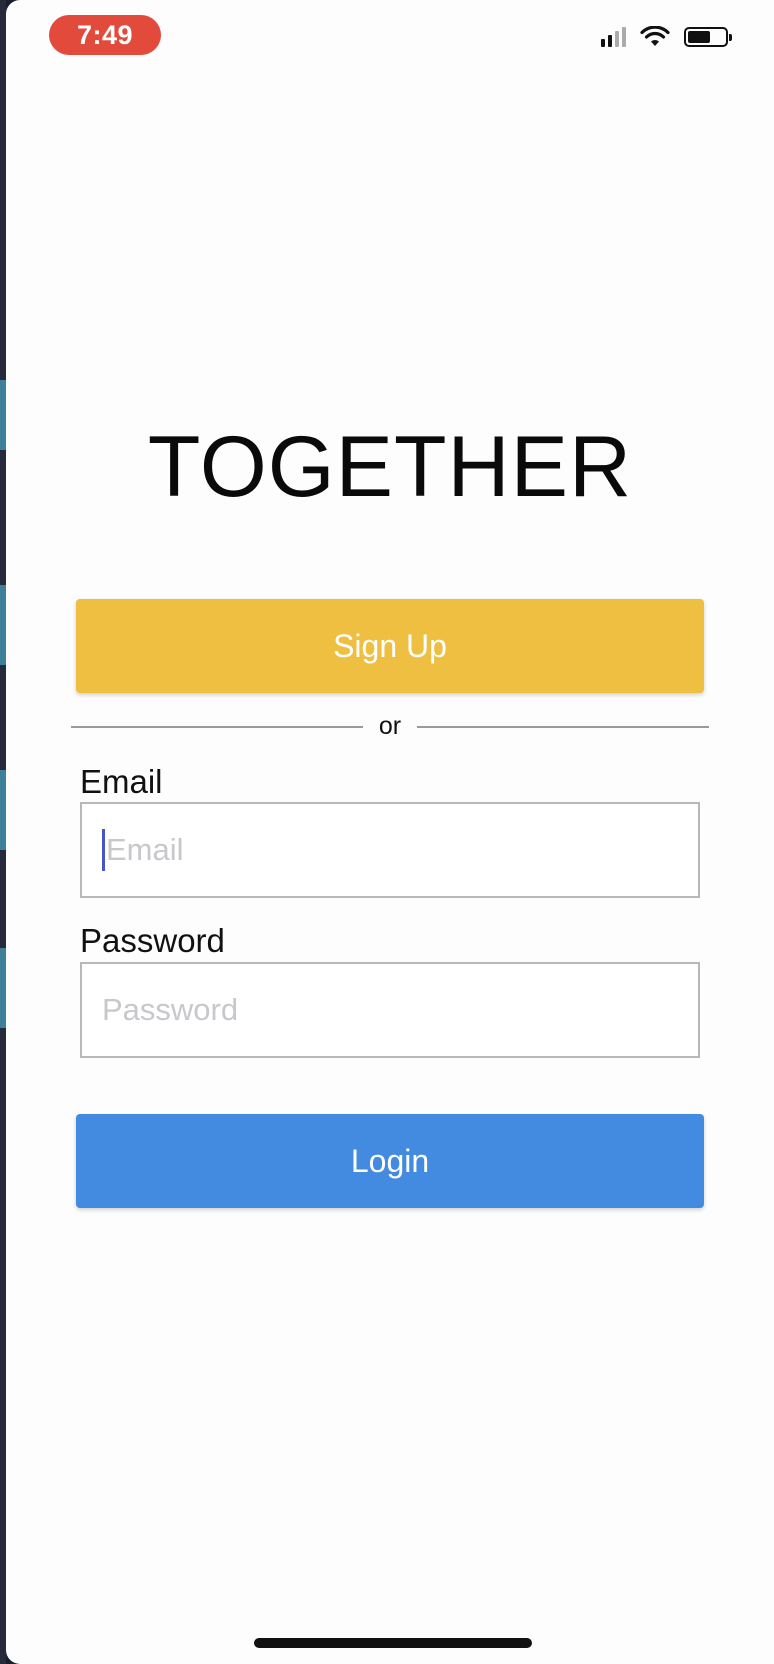 Image resolution: width=774 pixels, height=1664 pixels. I want to click on password-placeholder: Password, so click(170, 1009).